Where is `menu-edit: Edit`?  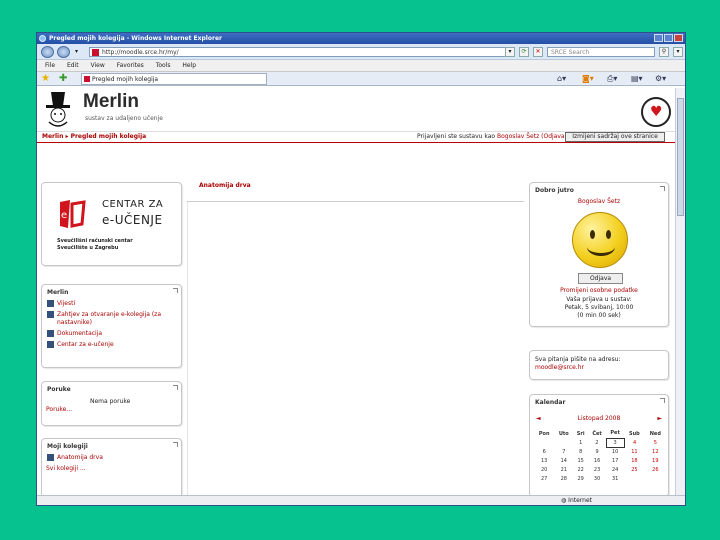
menu-edit: Edit is located at coordinates (73, 65).